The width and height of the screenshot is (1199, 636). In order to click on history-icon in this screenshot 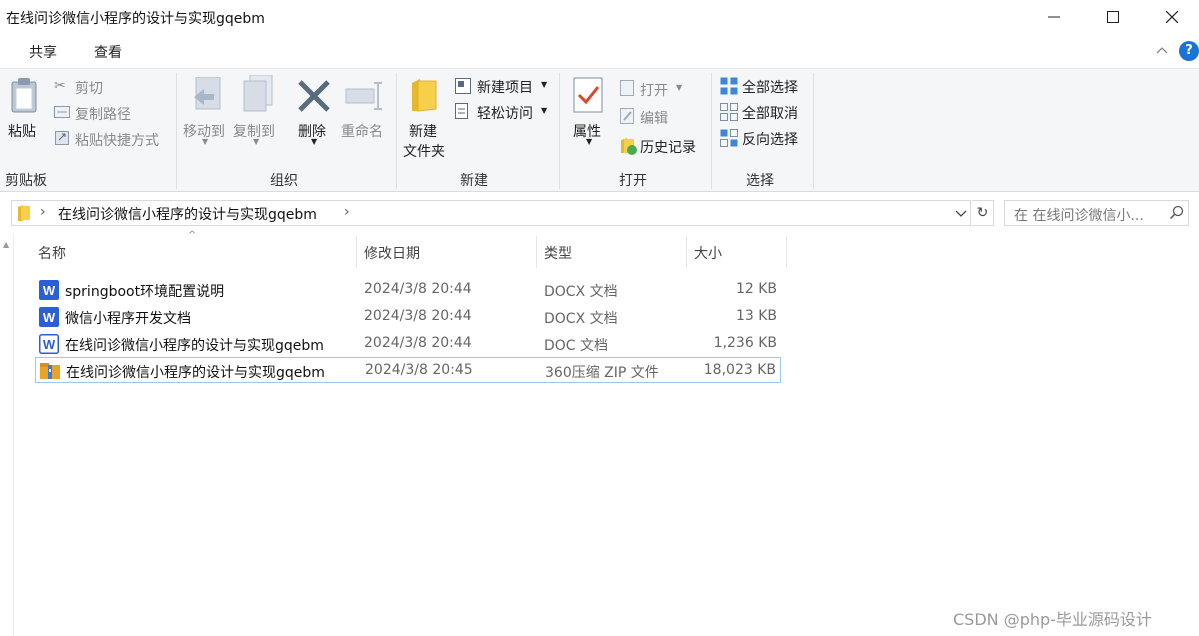, I will do `click(629, 146)`.